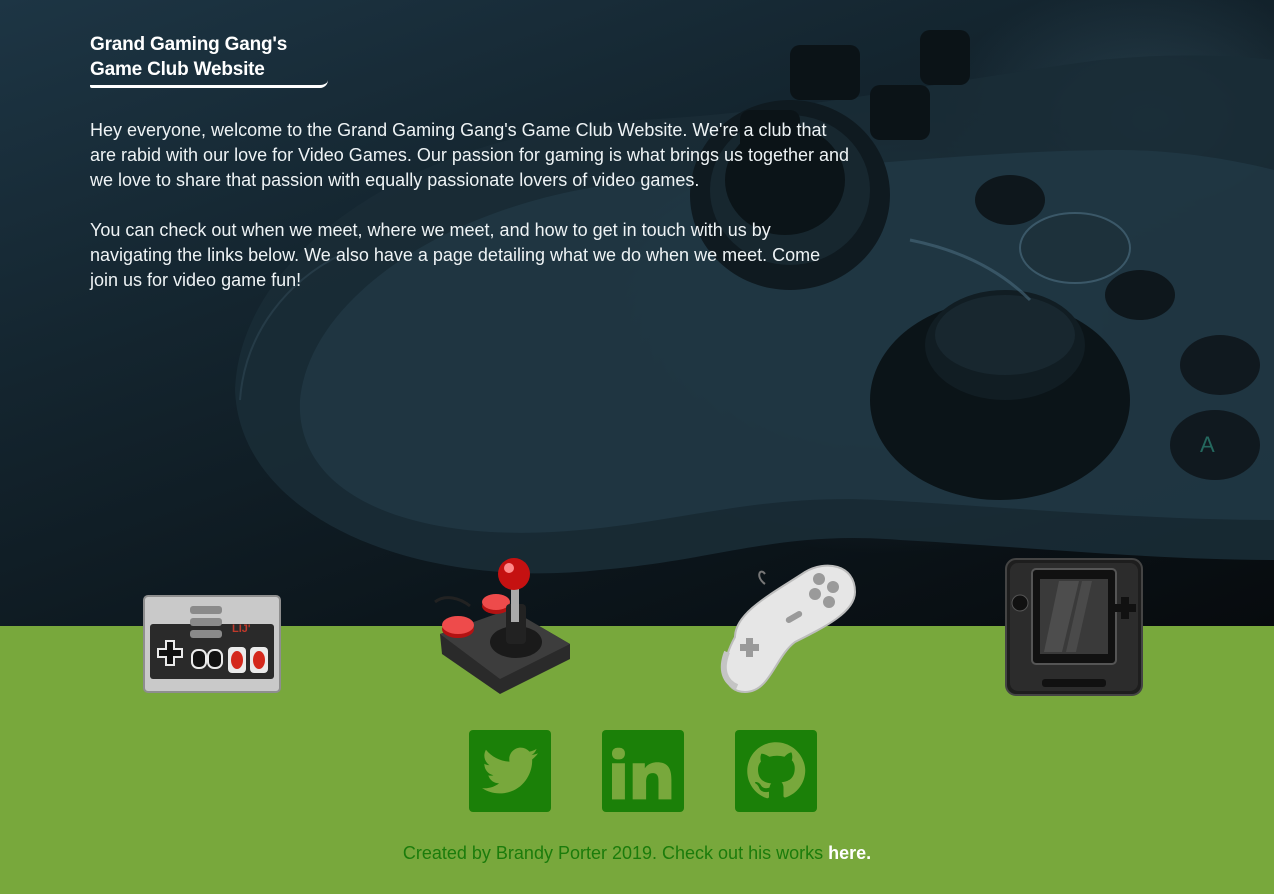 This screenshot has height=894, width=1274. I want to click on twitter-link, so click(510, 771).